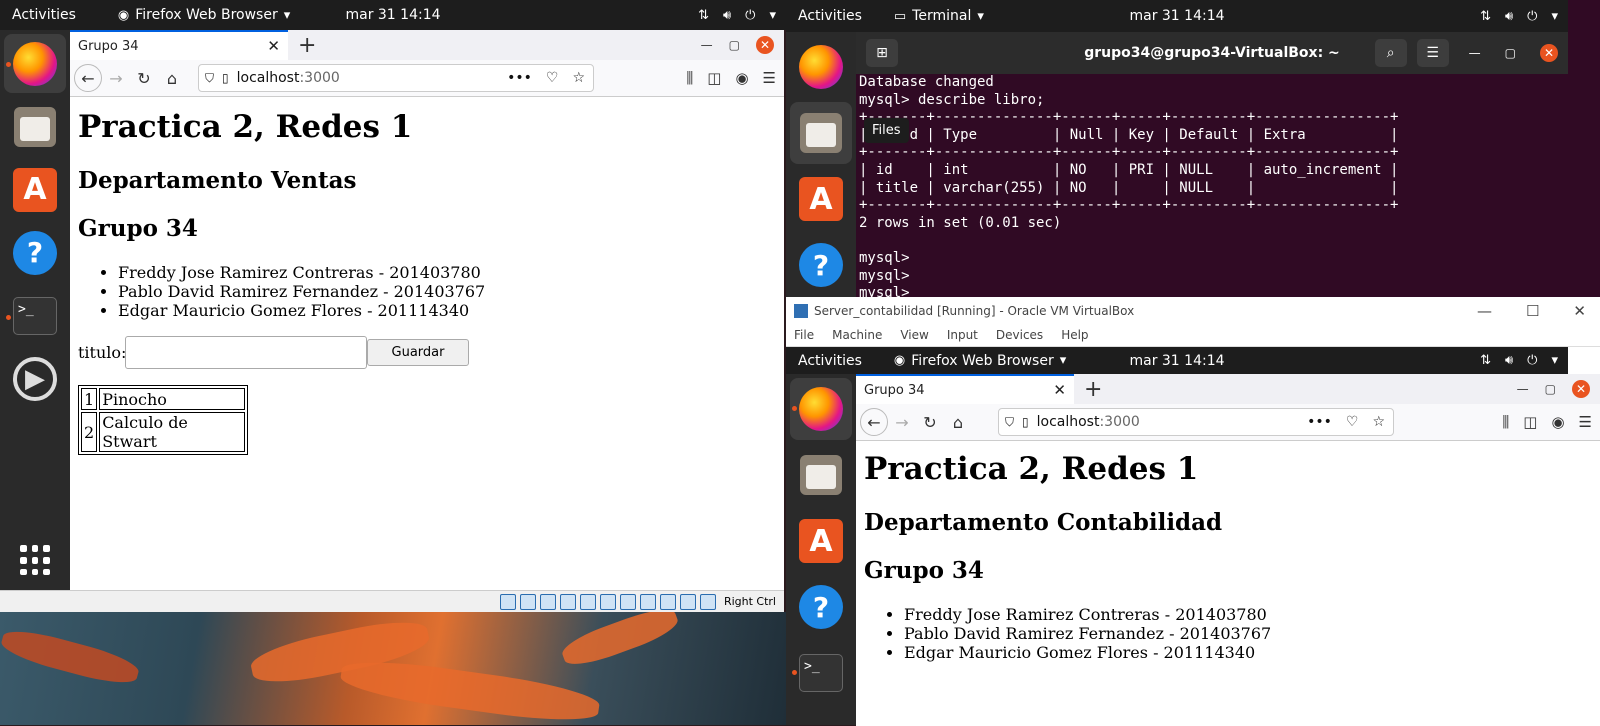 This screenshot has height=726, width=1600. Describe the element at coordinates (727, 15) in the screenshot. I see `volume-icon: 🔊︎` at that location.